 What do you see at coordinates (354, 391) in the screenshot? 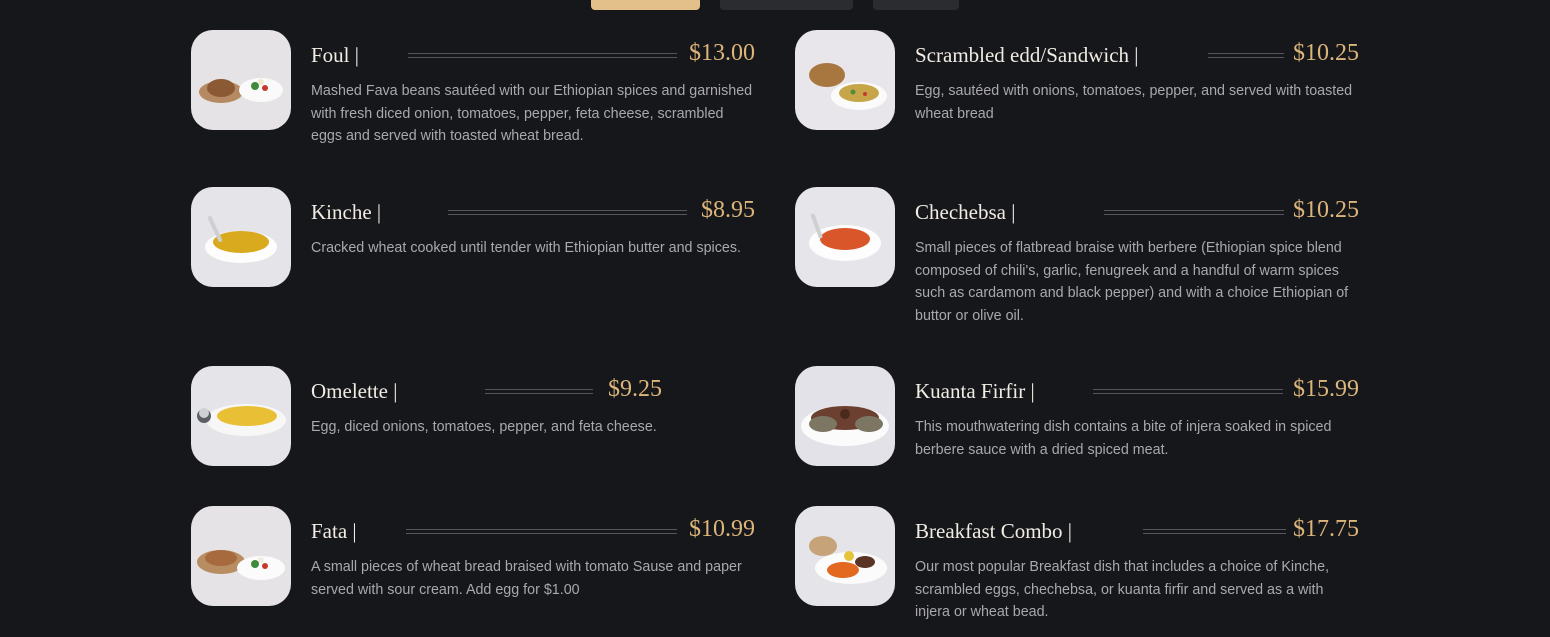
I see `item-name: Omelette |` at bounding box center [354, 391].